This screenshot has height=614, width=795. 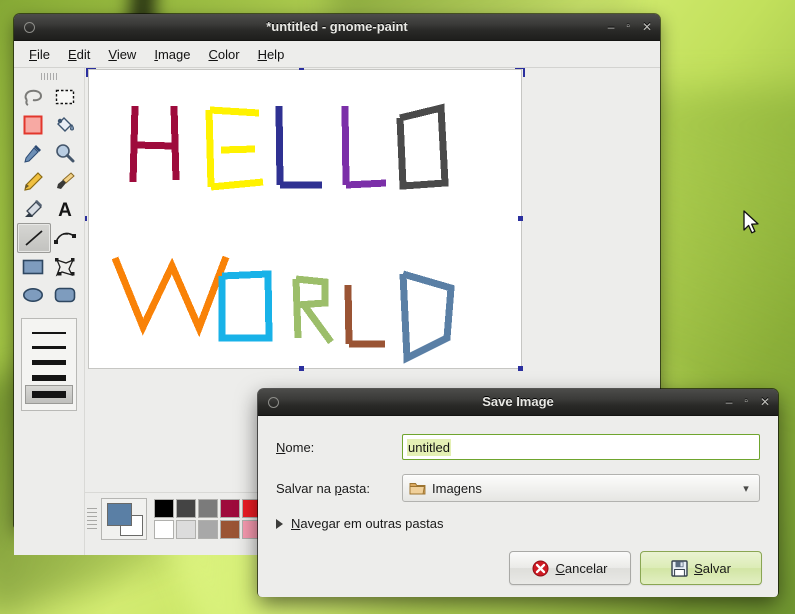 What do you see at coordinates (279, 523) in the screenshot?
I see `chevron-right-icon` at bounding box center [279, 523].